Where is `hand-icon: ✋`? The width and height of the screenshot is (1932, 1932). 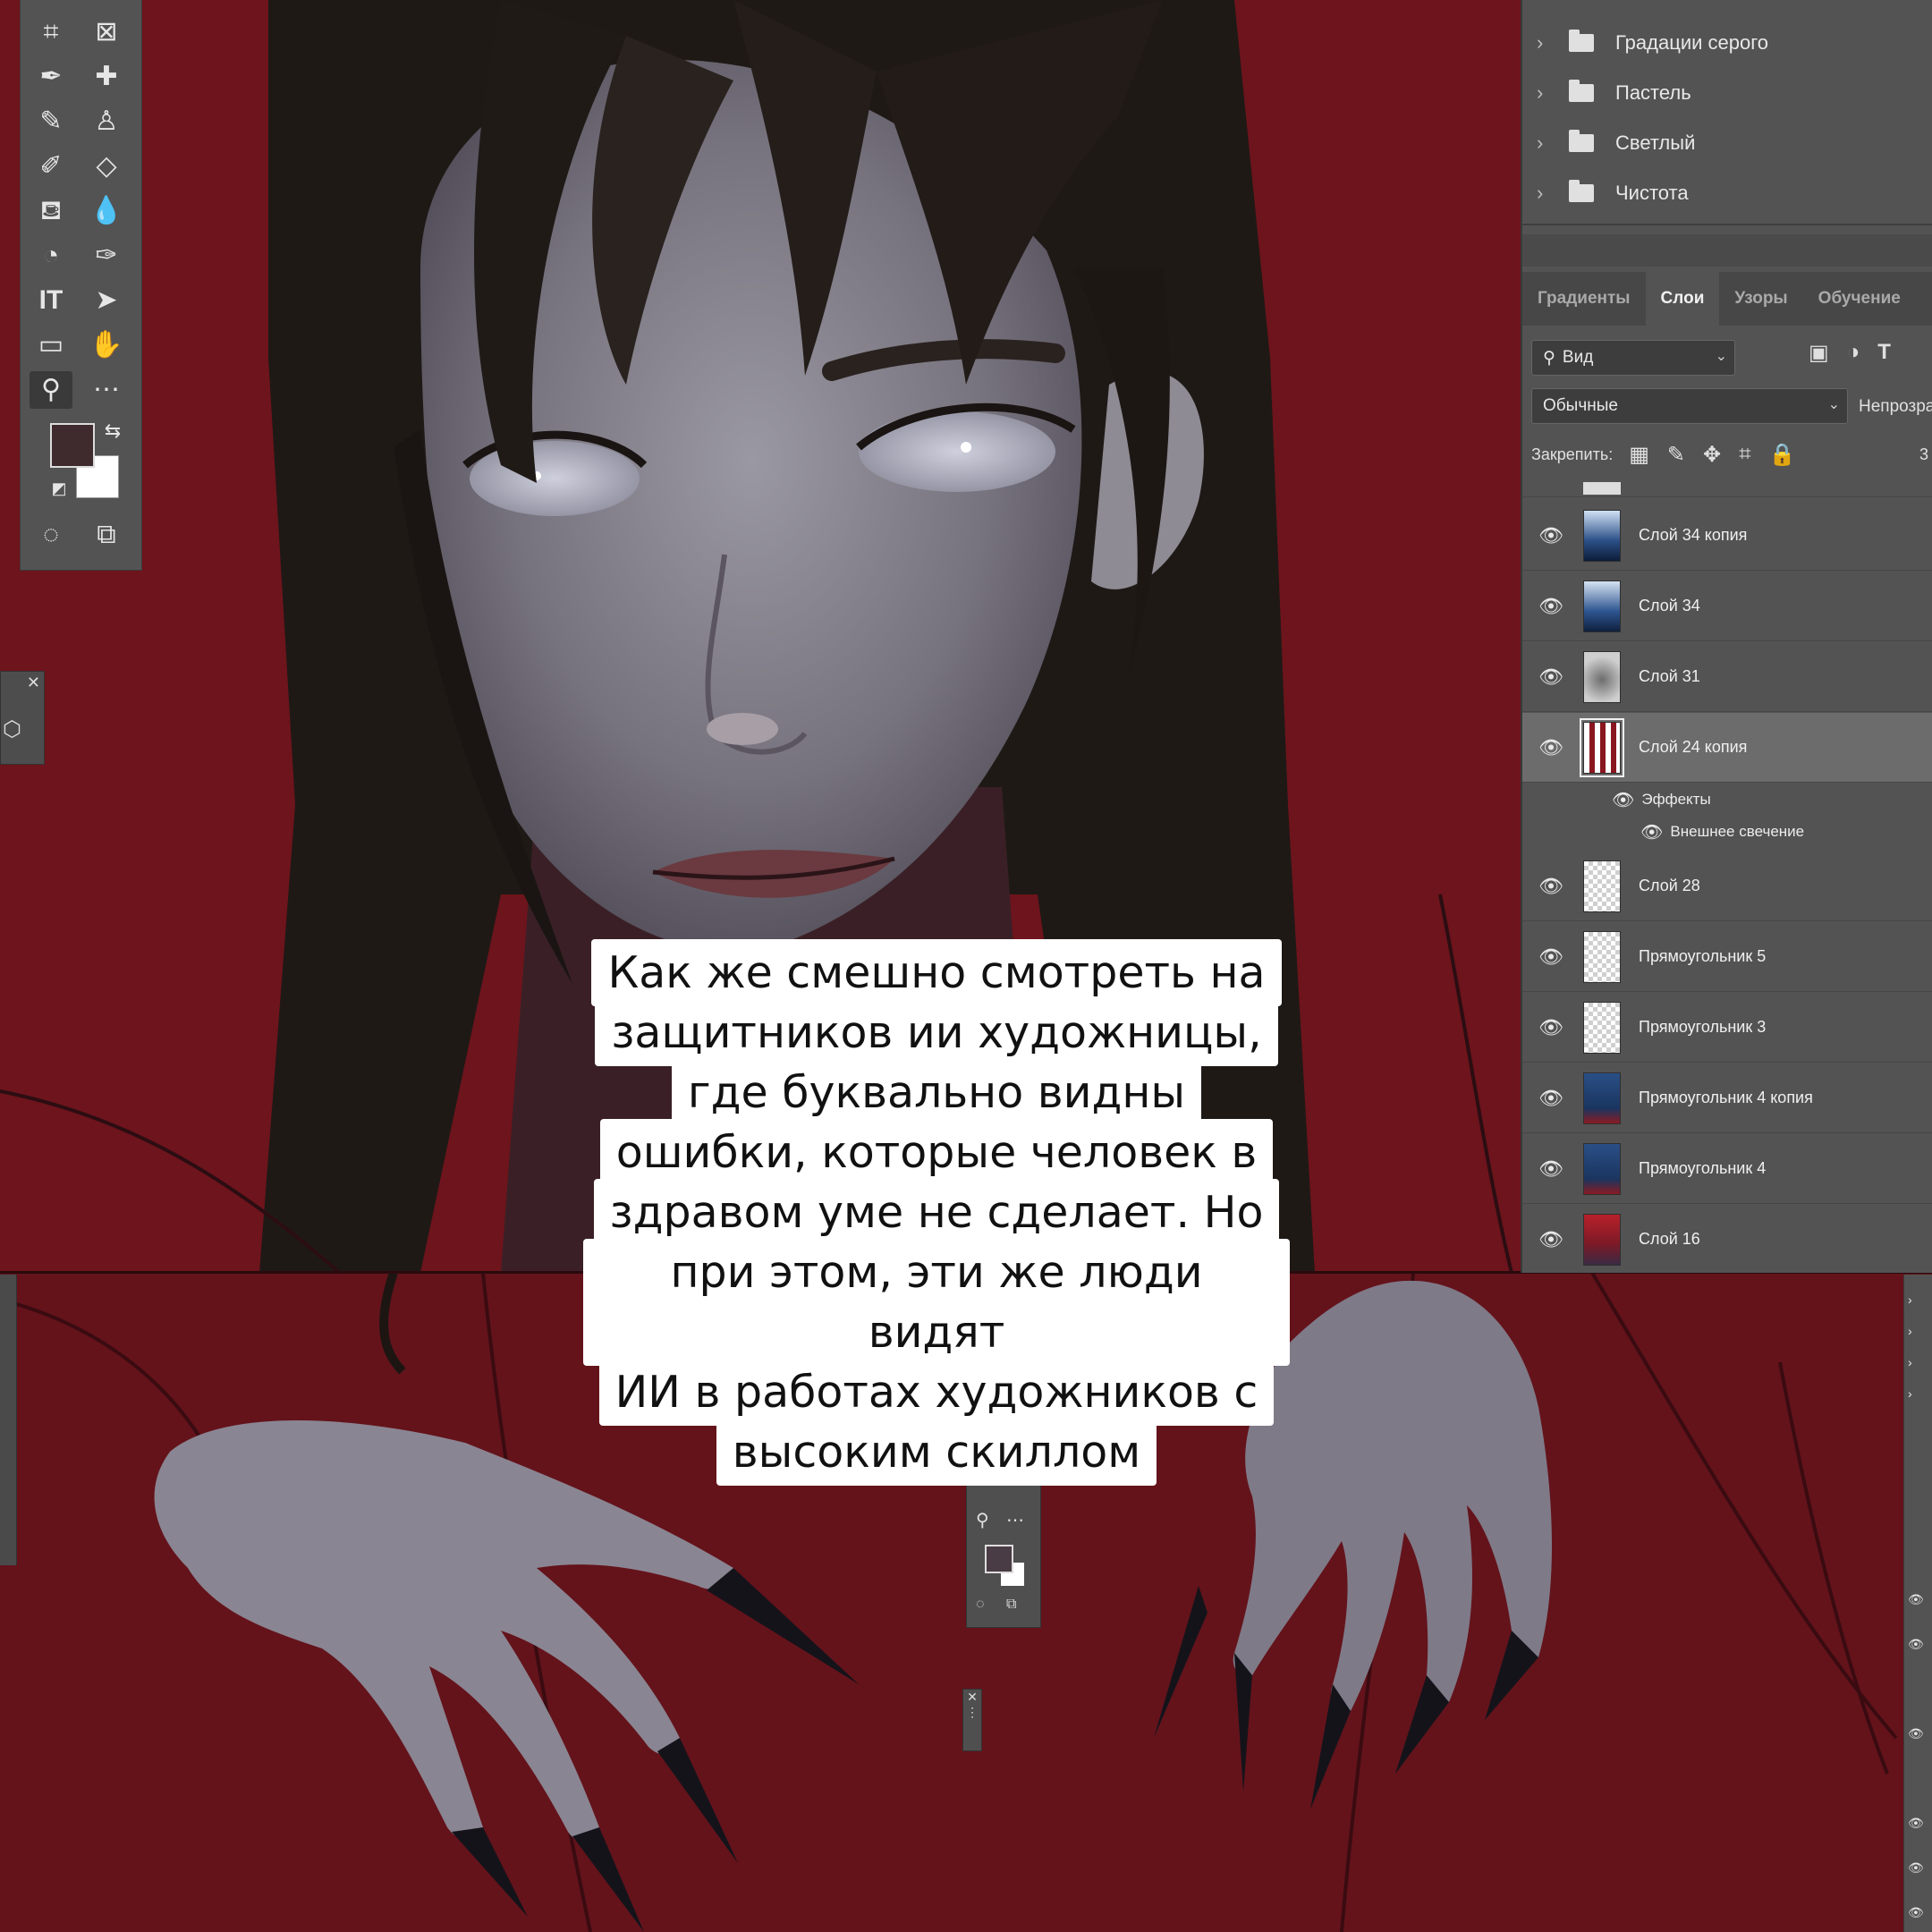
hand-icon: ✋ is located at coordinates (106, 345).